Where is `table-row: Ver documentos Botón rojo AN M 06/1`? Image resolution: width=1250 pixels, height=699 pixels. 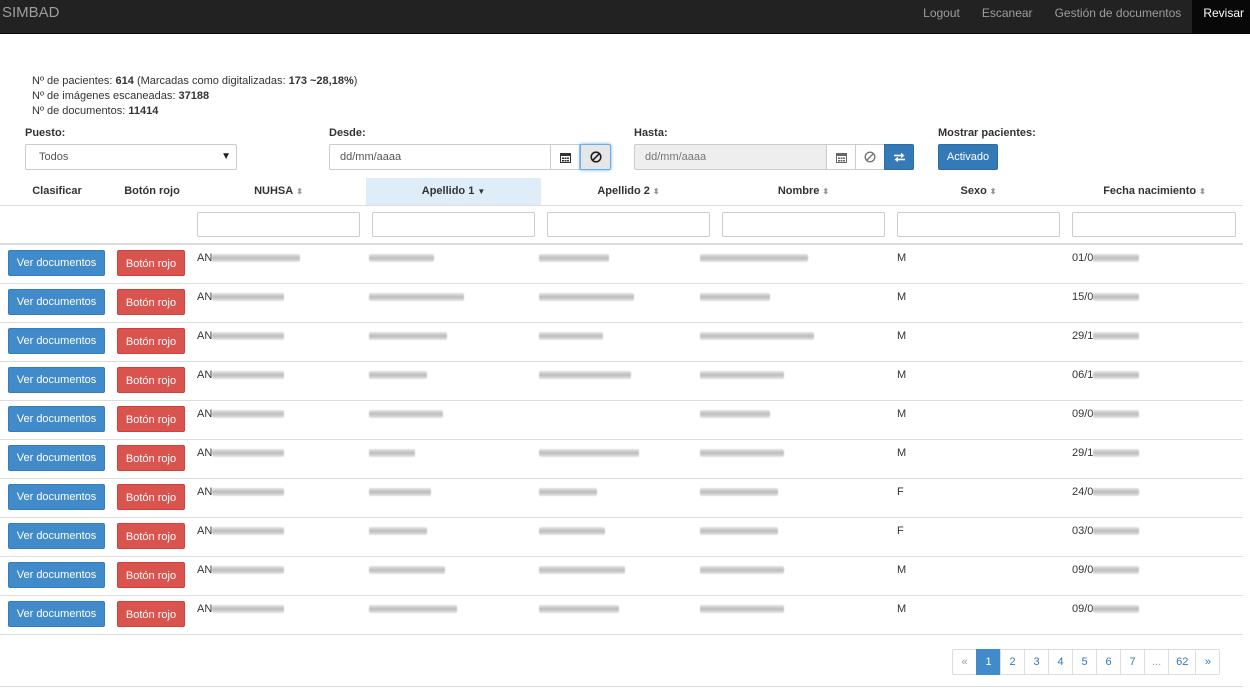 table-row: Ver documentos Botón rojo AN M 06/1 is located at coordinates (621, 380).